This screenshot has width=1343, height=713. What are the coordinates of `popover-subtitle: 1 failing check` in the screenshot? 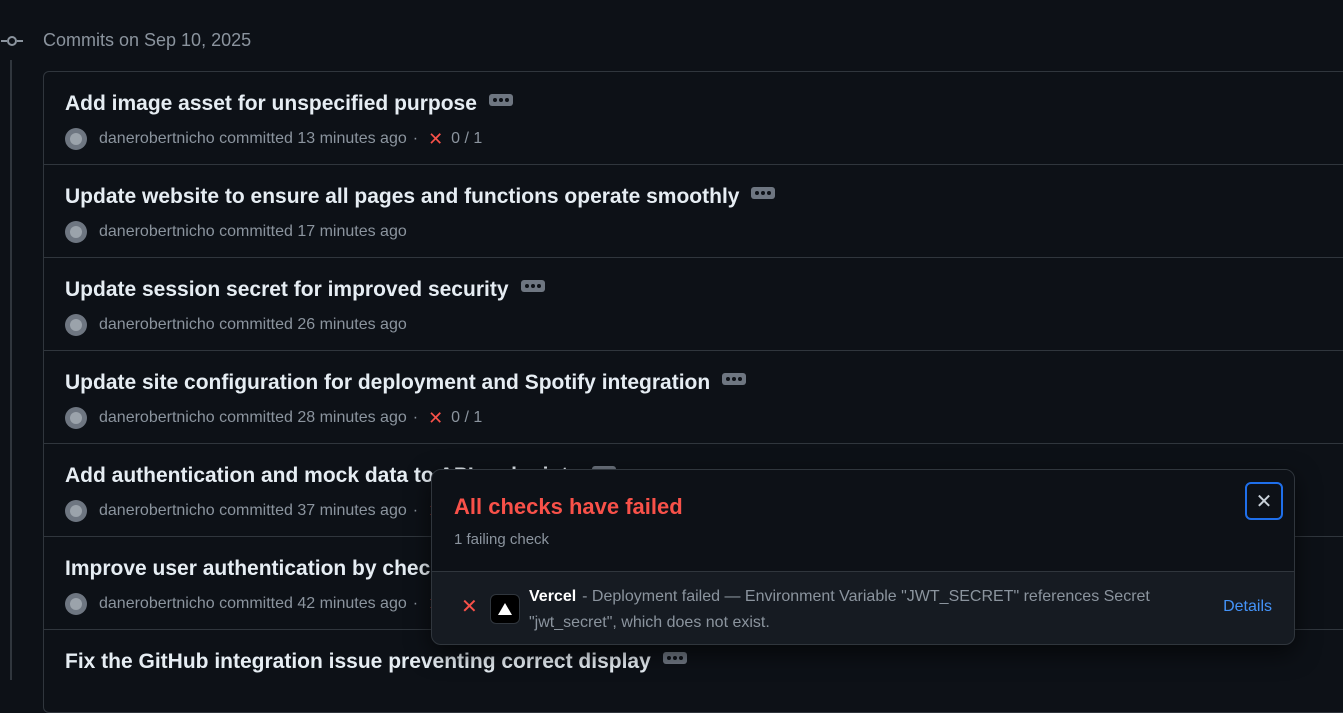 It's located at (502, 539).